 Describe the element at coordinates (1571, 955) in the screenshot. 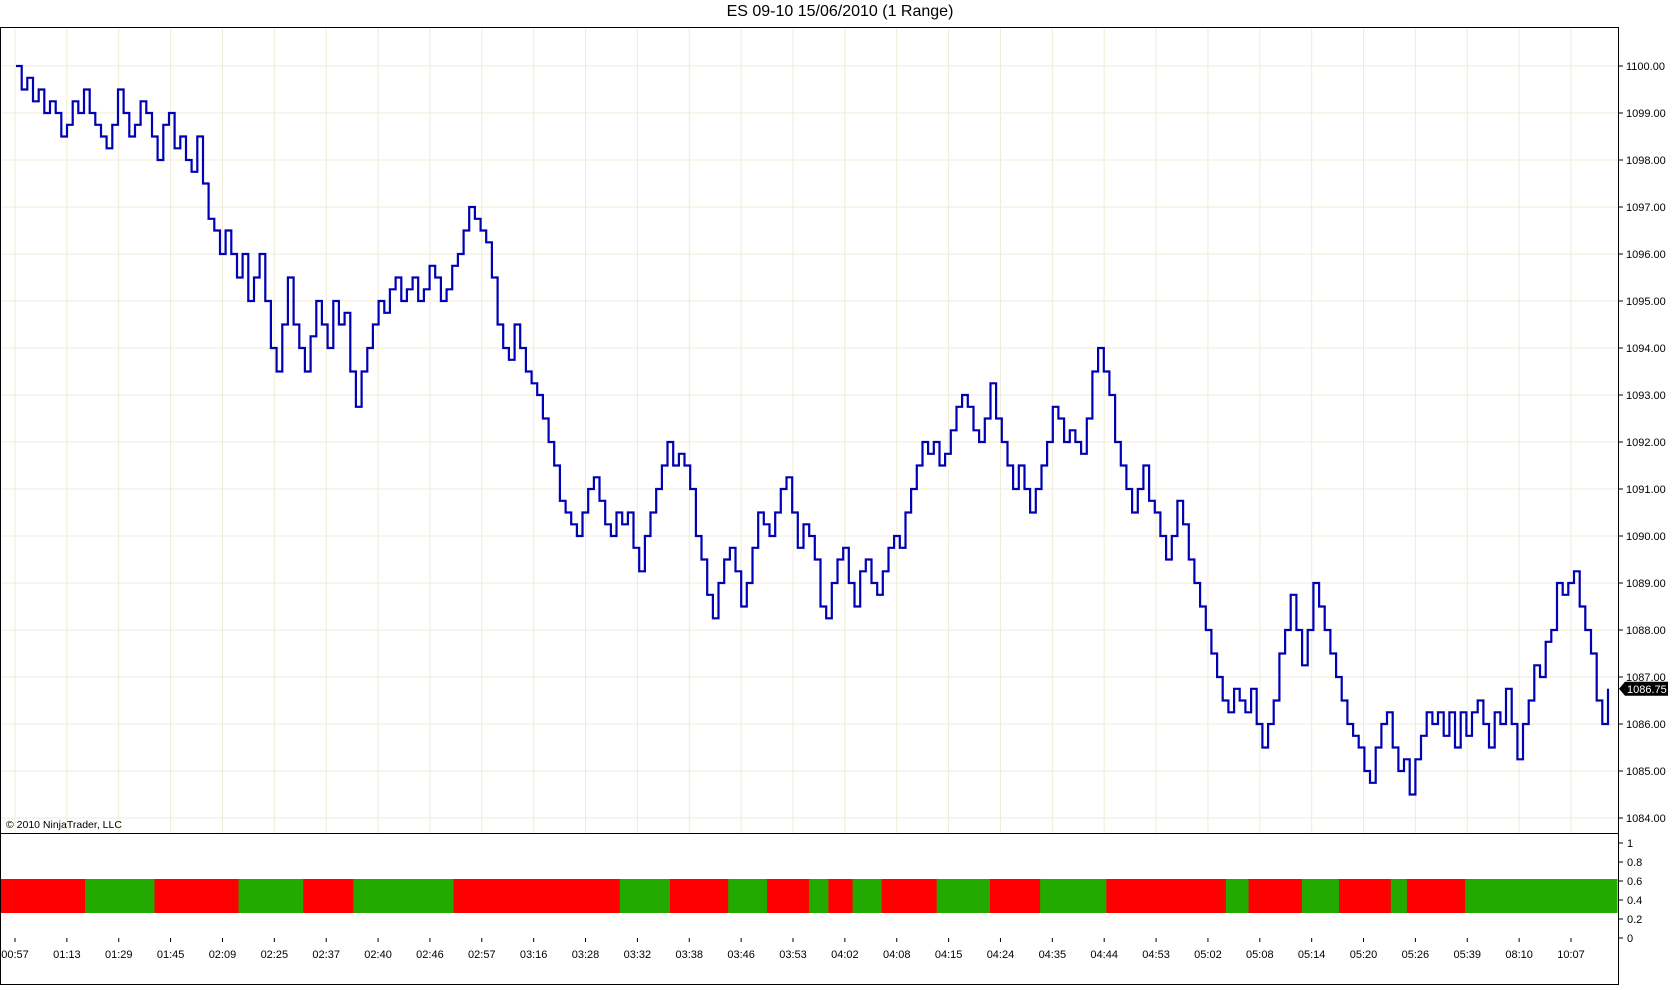

I see `time-tick-label: 10:07` at that location.